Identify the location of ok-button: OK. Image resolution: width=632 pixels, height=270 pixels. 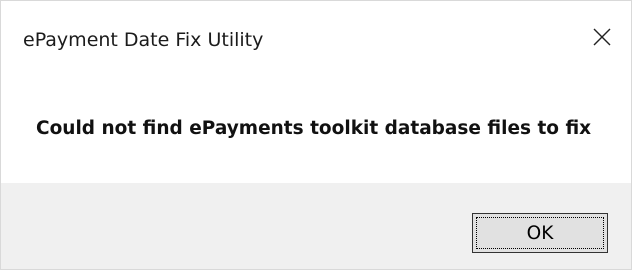
(540, 233).